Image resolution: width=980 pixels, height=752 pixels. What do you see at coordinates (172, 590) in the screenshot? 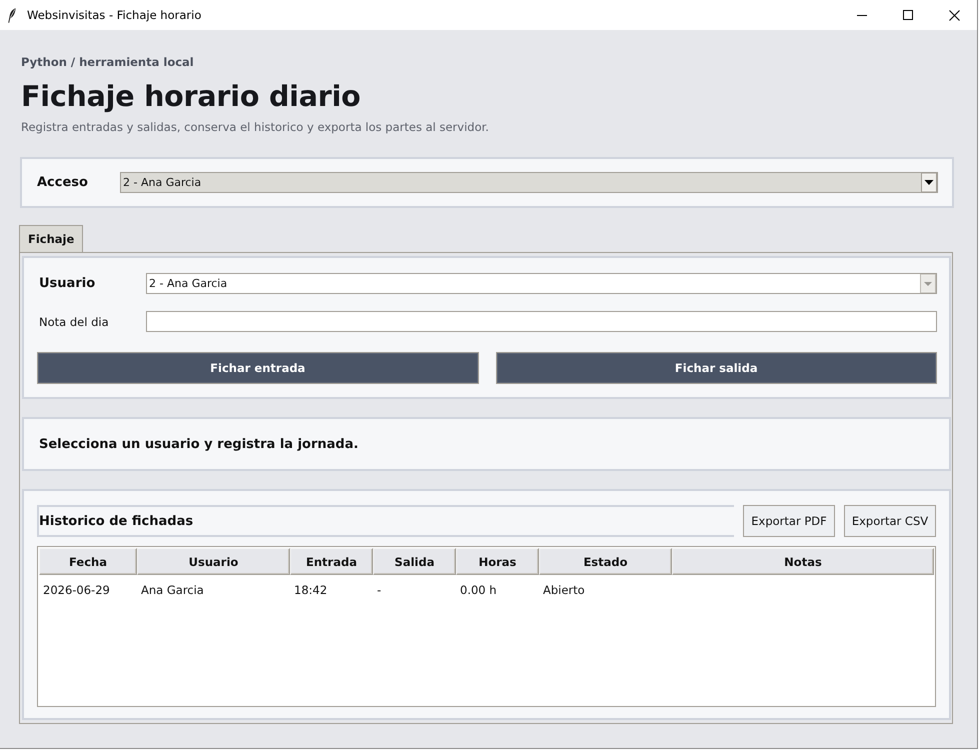
I see `table-cell-text: Ana Garcia` at bounding box center [172, 590].